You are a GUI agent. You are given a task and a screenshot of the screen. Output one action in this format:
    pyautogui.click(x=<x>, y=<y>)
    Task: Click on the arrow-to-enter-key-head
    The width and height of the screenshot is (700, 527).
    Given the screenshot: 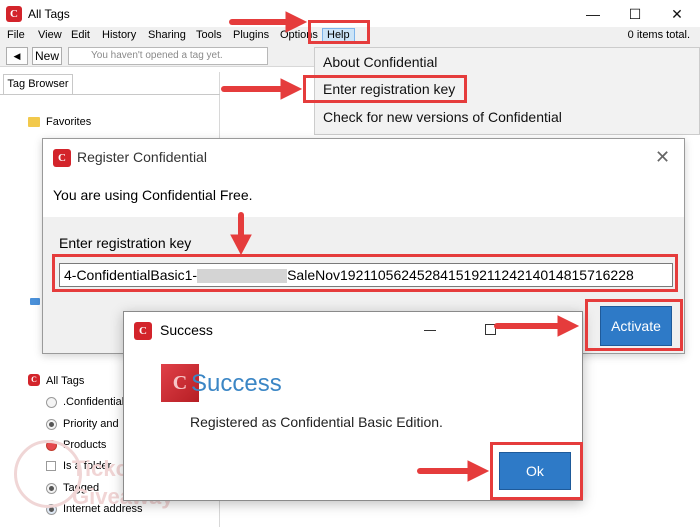 What is the action you would take?
    pyautogui.click(x=291, y=89)
    